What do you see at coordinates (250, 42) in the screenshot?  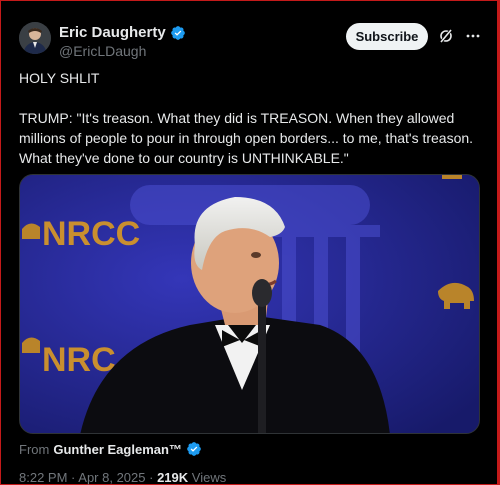 I see `tweet-header: Eric Daugherty @EricLDaugh Subscribe` at bounding box center [250, 42].